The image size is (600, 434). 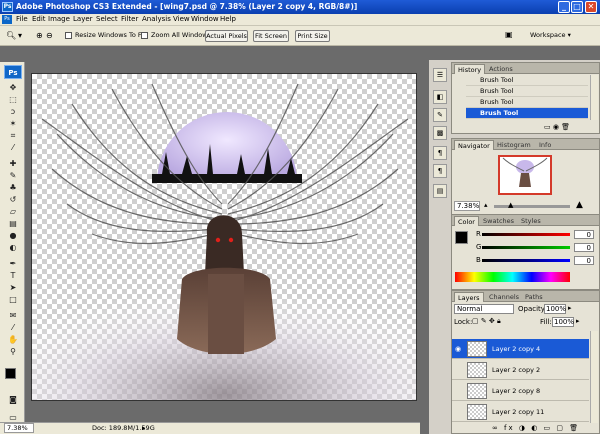 I want to click on healing-brush-icon: ✚, so click(x=13, y=163).